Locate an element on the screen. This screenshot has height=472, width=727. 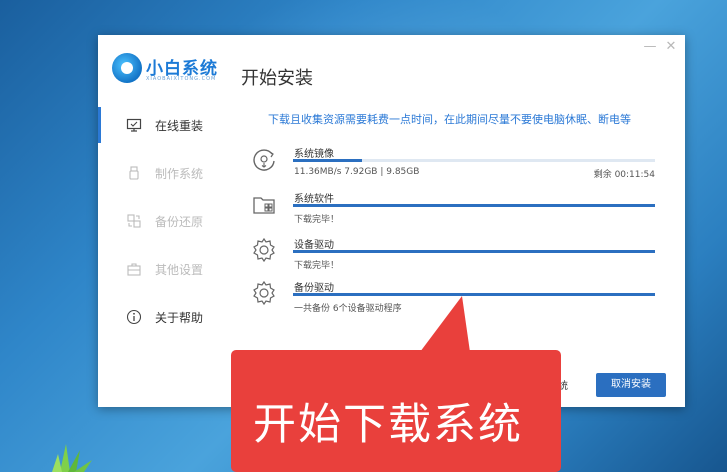
download-item-device-drivers: 设备驱动 下载完毕！ is located at coordinates (453, 255).